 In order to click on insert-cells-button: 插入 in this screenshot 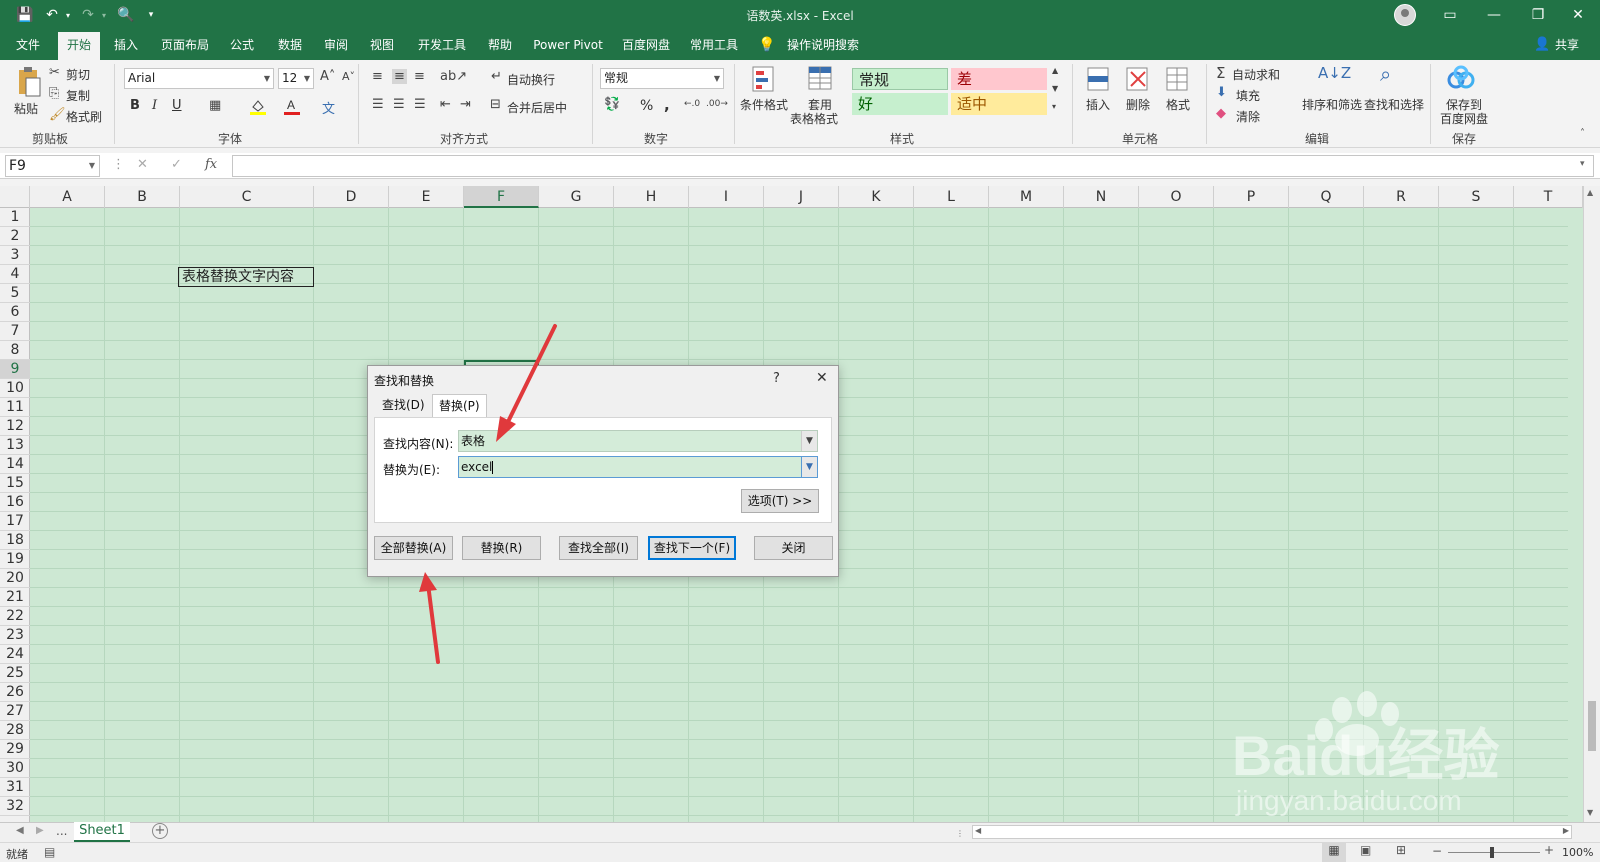, I will do `click(1098, 104)`.